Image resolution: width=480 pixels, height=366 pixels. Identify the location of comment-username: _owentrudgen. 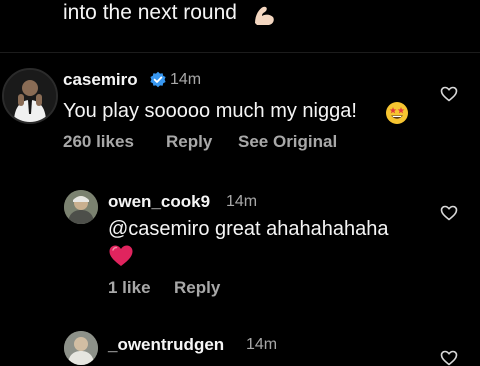
(166, 345).